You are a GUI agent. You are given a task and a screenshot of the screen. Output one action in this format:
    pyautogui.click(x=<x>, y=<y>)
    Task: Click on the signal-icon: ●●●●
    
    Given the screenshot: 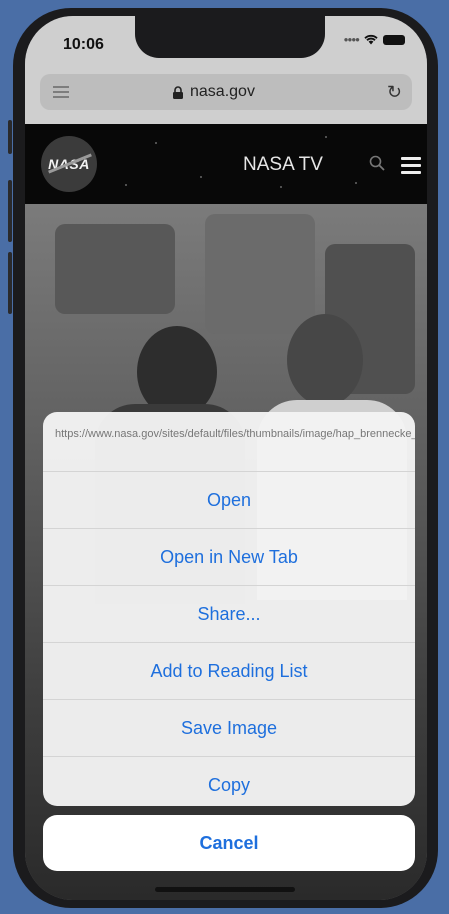 What is the action you would take?
    pyautogui.click(x=351, y=39)
    